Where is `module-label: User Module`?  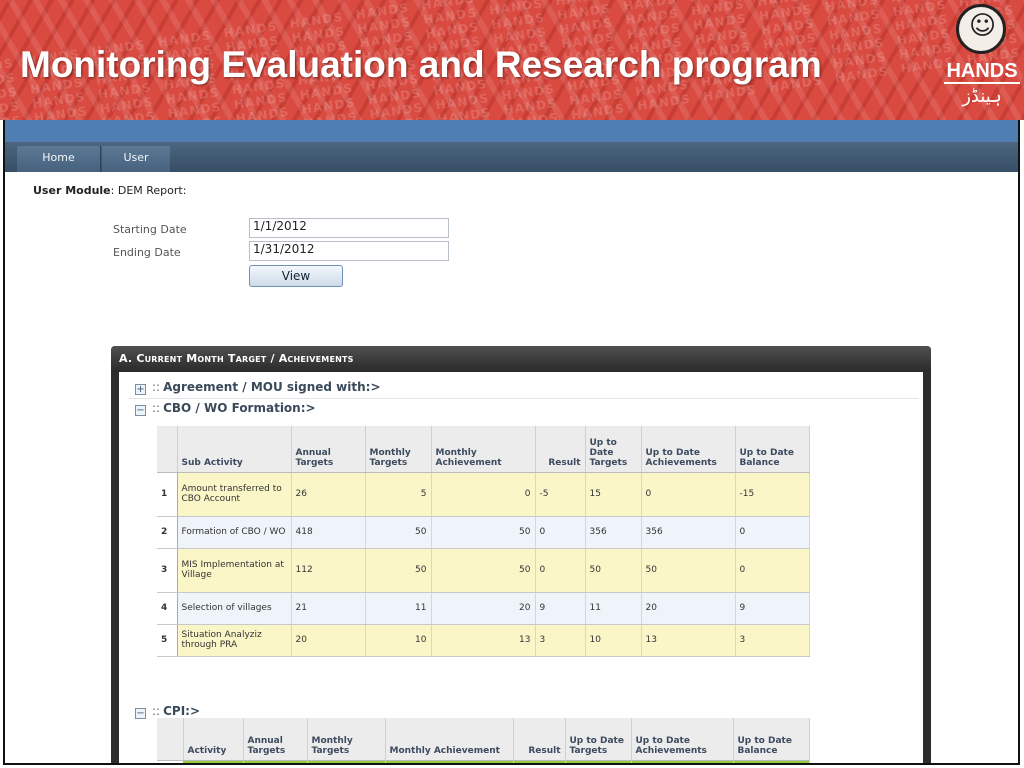 module-label: User Module is located at coordinates (72, 190).